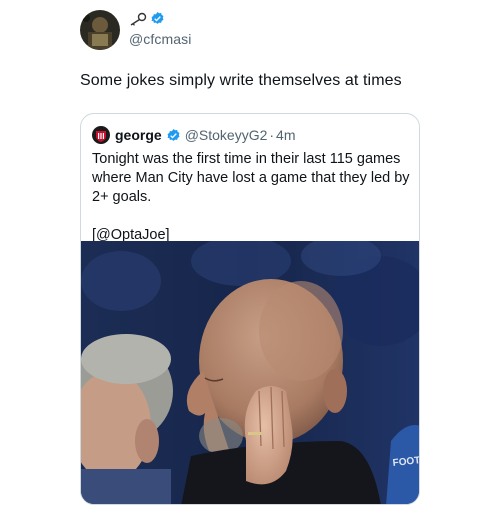  Describe the element at coordinates (285, 135) in the screenshot. I see `quoted-timestamp: 4m` at that location.